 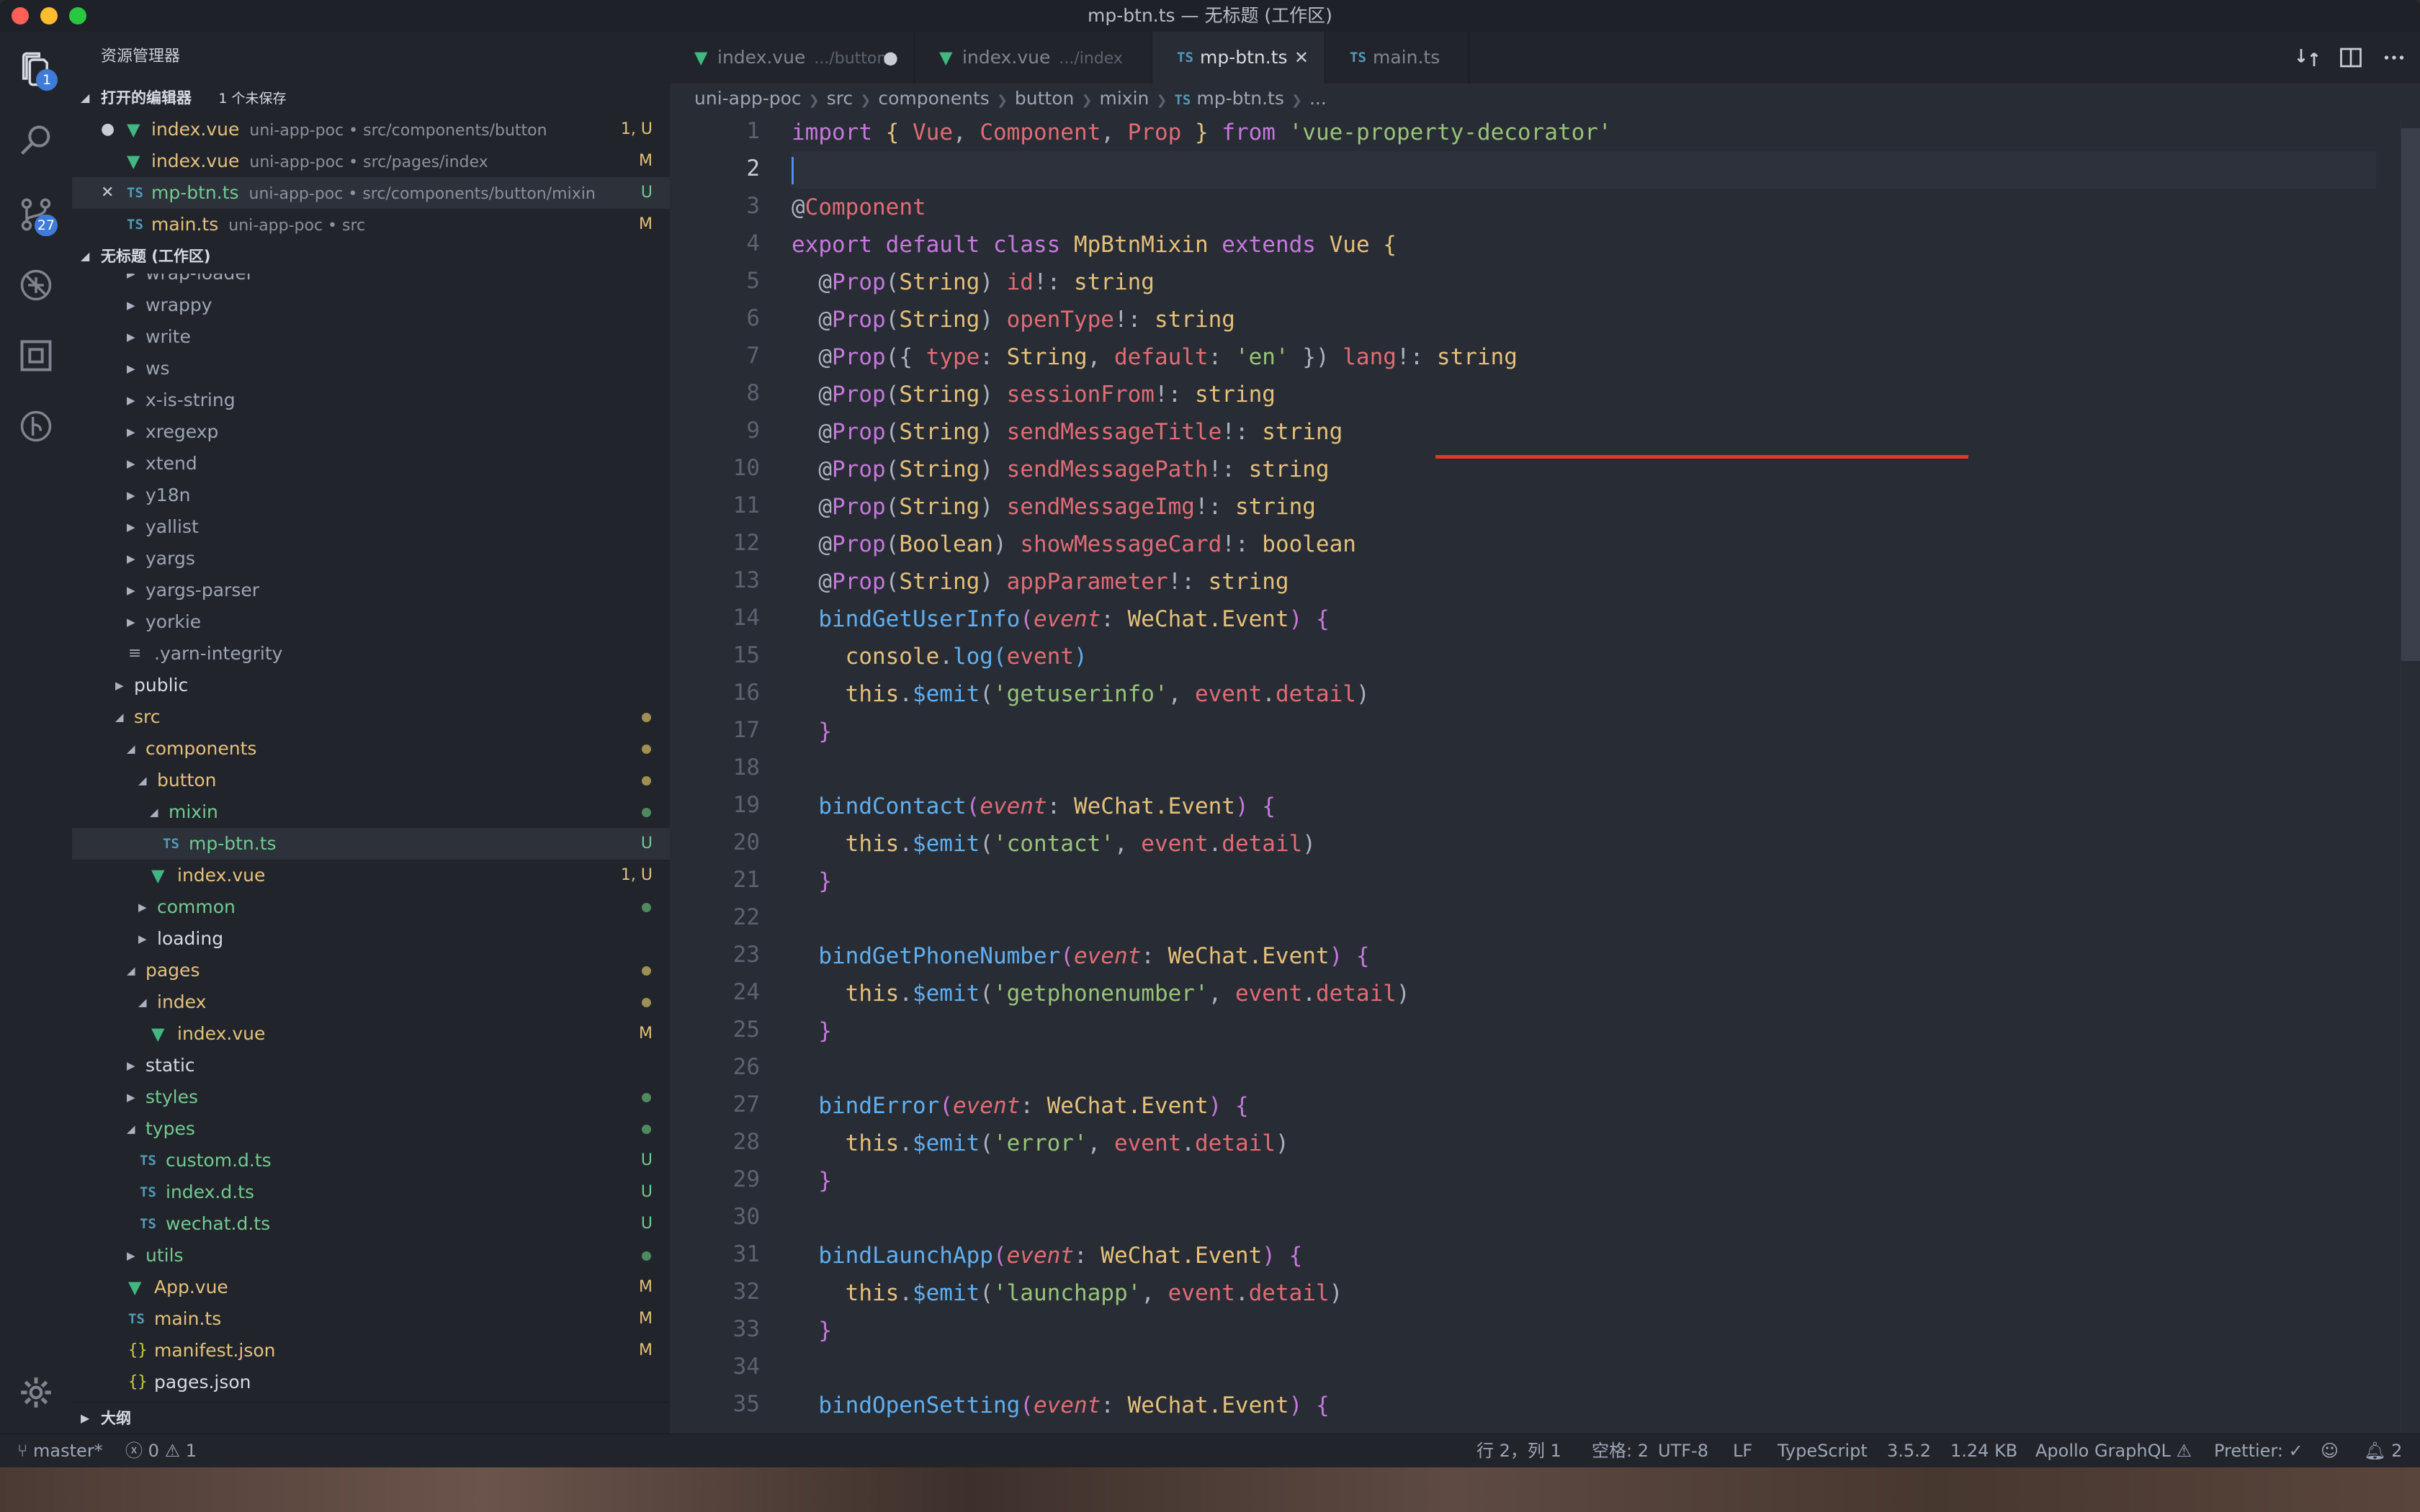 What do you see at coordinates (371, 622) in the screenshot?
I see `tree-item: ▶ yorkie` at bounding box center [371, 622].